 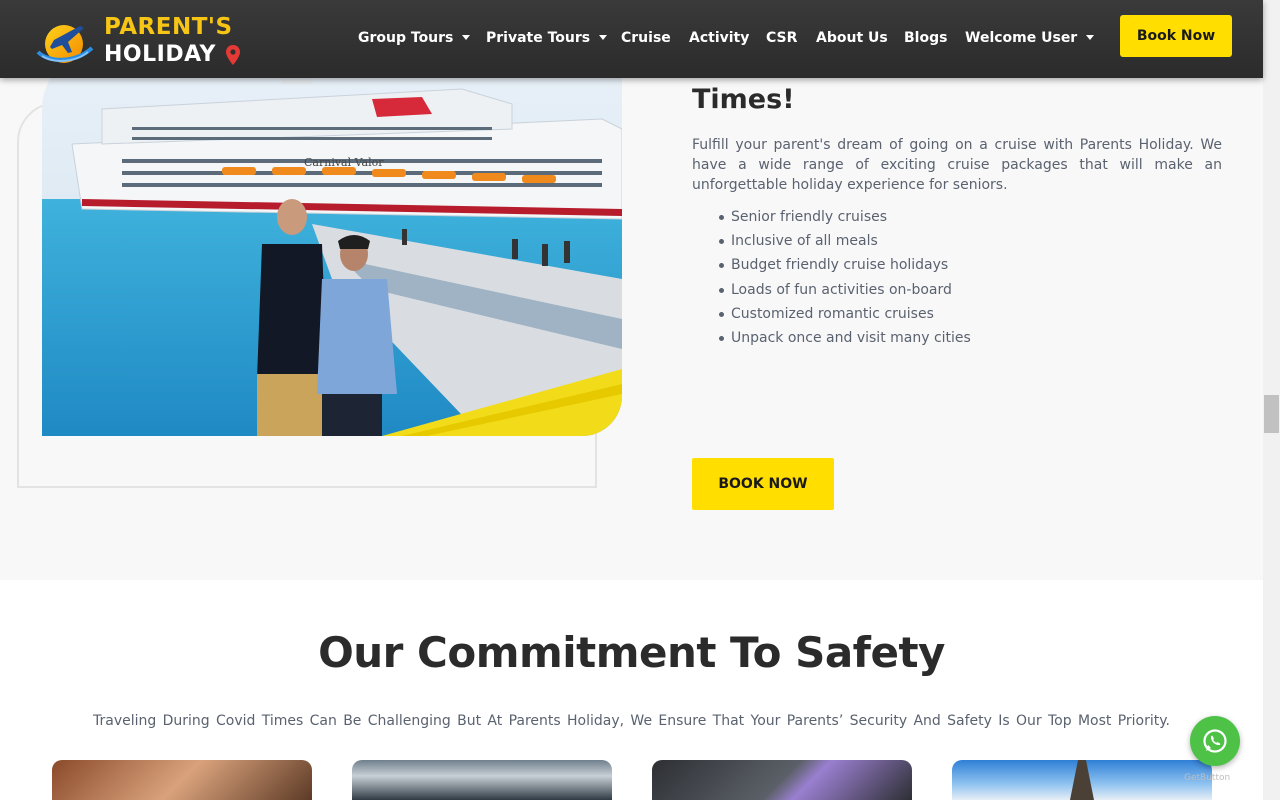 I want to click on nav-label: Cruise, so click(x=646, y=38).